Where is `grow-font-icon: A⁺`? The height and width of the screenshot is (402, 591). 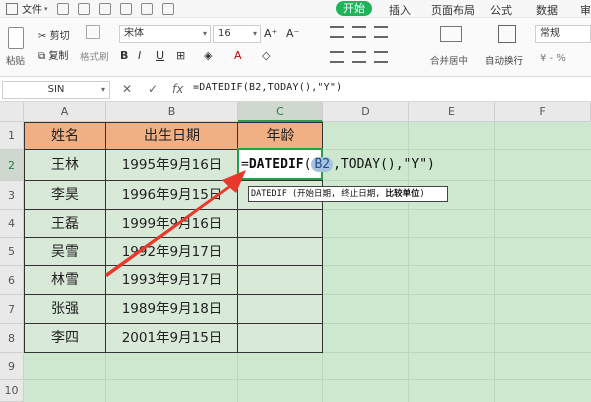
grow-font-icon: A⁺ is located at coordinates (270, 33).